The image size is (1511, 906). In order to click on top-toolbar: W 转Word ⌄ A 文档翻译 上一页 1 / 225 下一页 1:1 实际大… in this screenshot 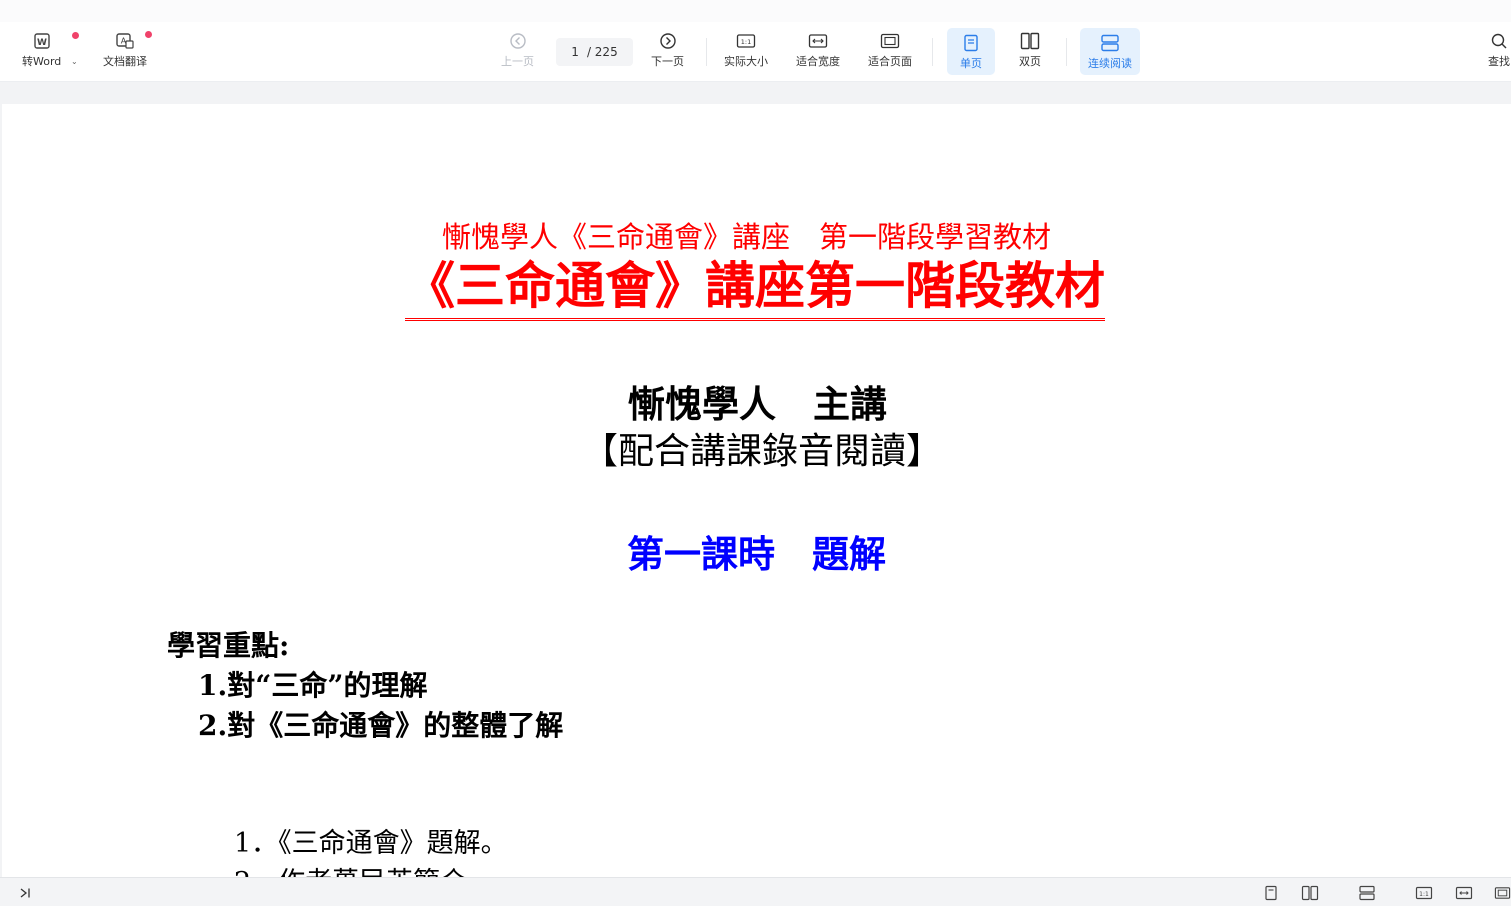, I will do `click(755, 41)`.